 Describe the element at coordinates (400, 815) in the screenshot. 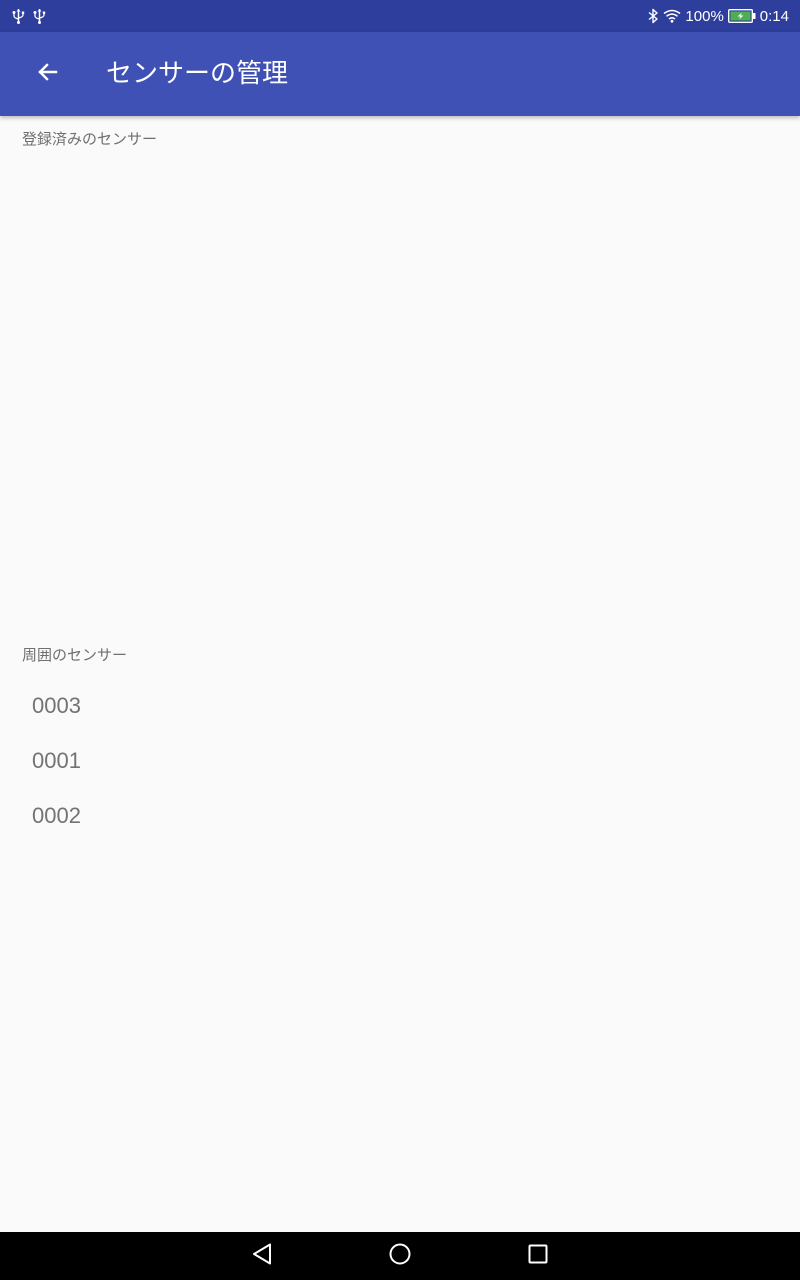

I see `sensor-list-item: 0002` at that location.